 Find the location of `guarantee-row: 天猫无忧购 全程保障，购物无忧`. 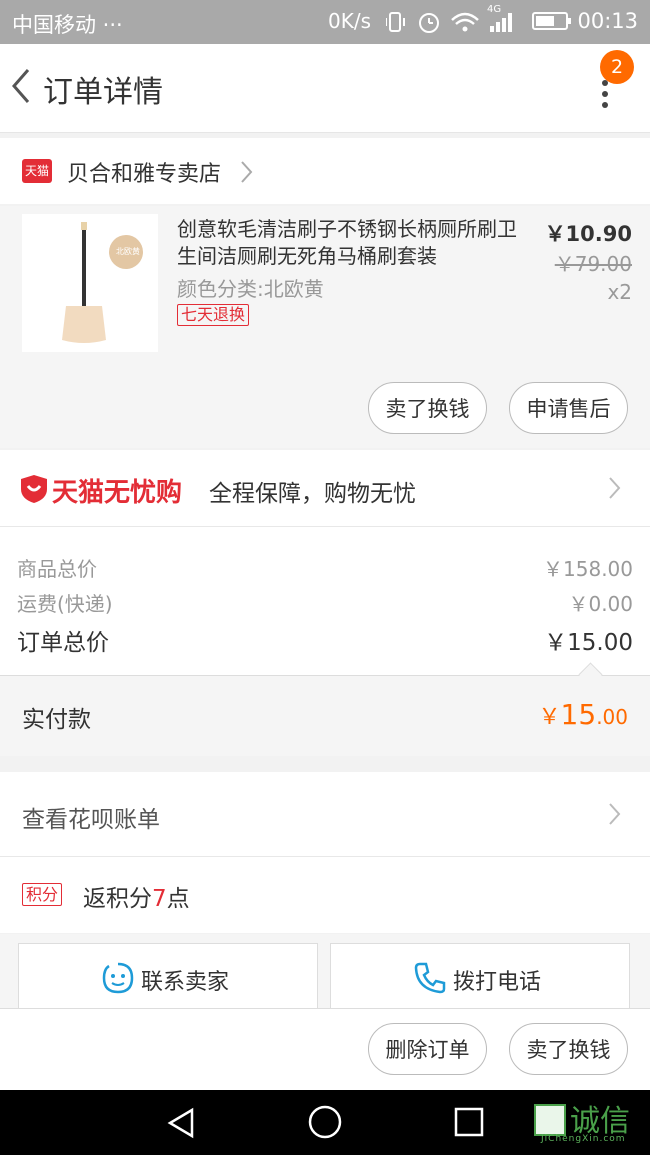

guarantee-row: 天猫无忧购 全程保障，购物无忧 is located at coordinates (325, 488).